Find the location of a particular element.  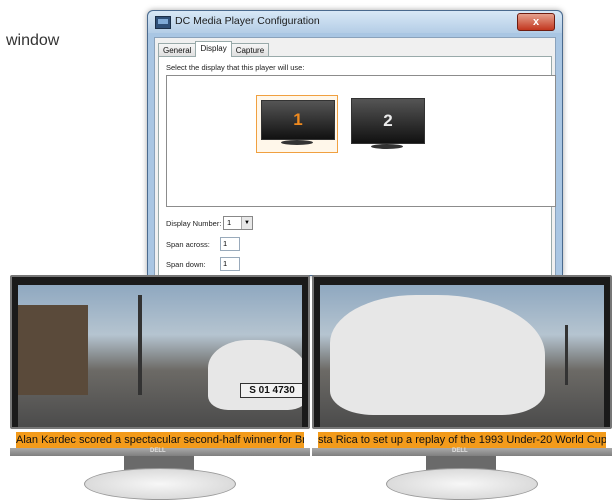

title-bar: DC Media Player Configuration x is located at coordinates (355, 22).